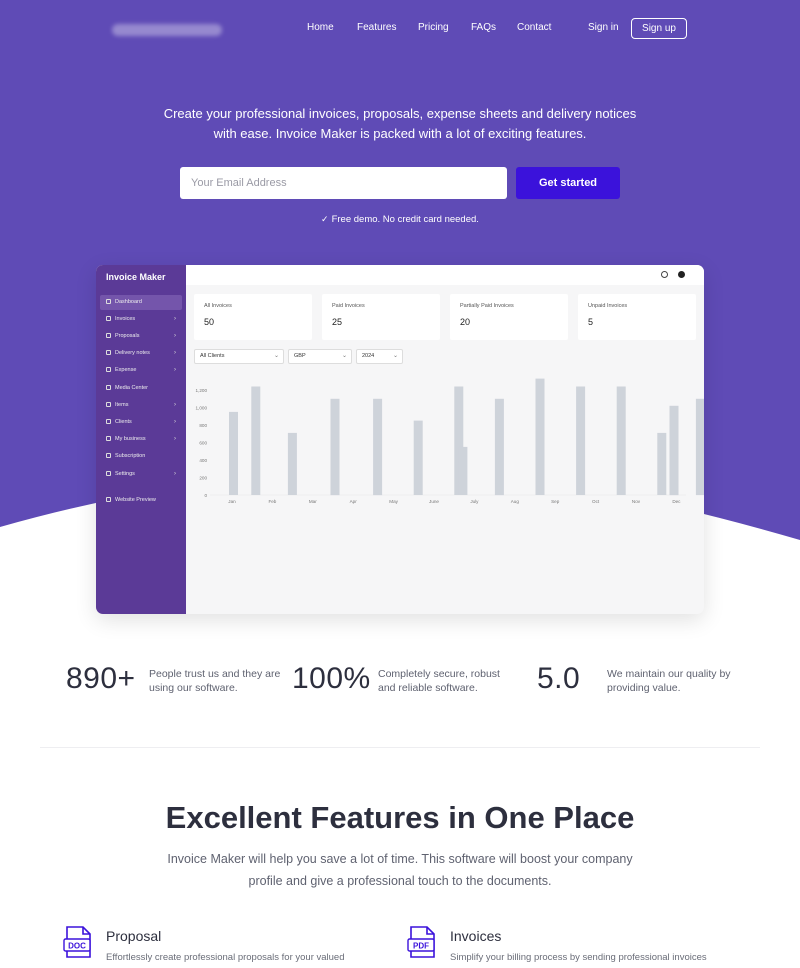 The height and width of the screenshot is (968, 800). I want to click on x-tick-label: June, so click(434, 501).